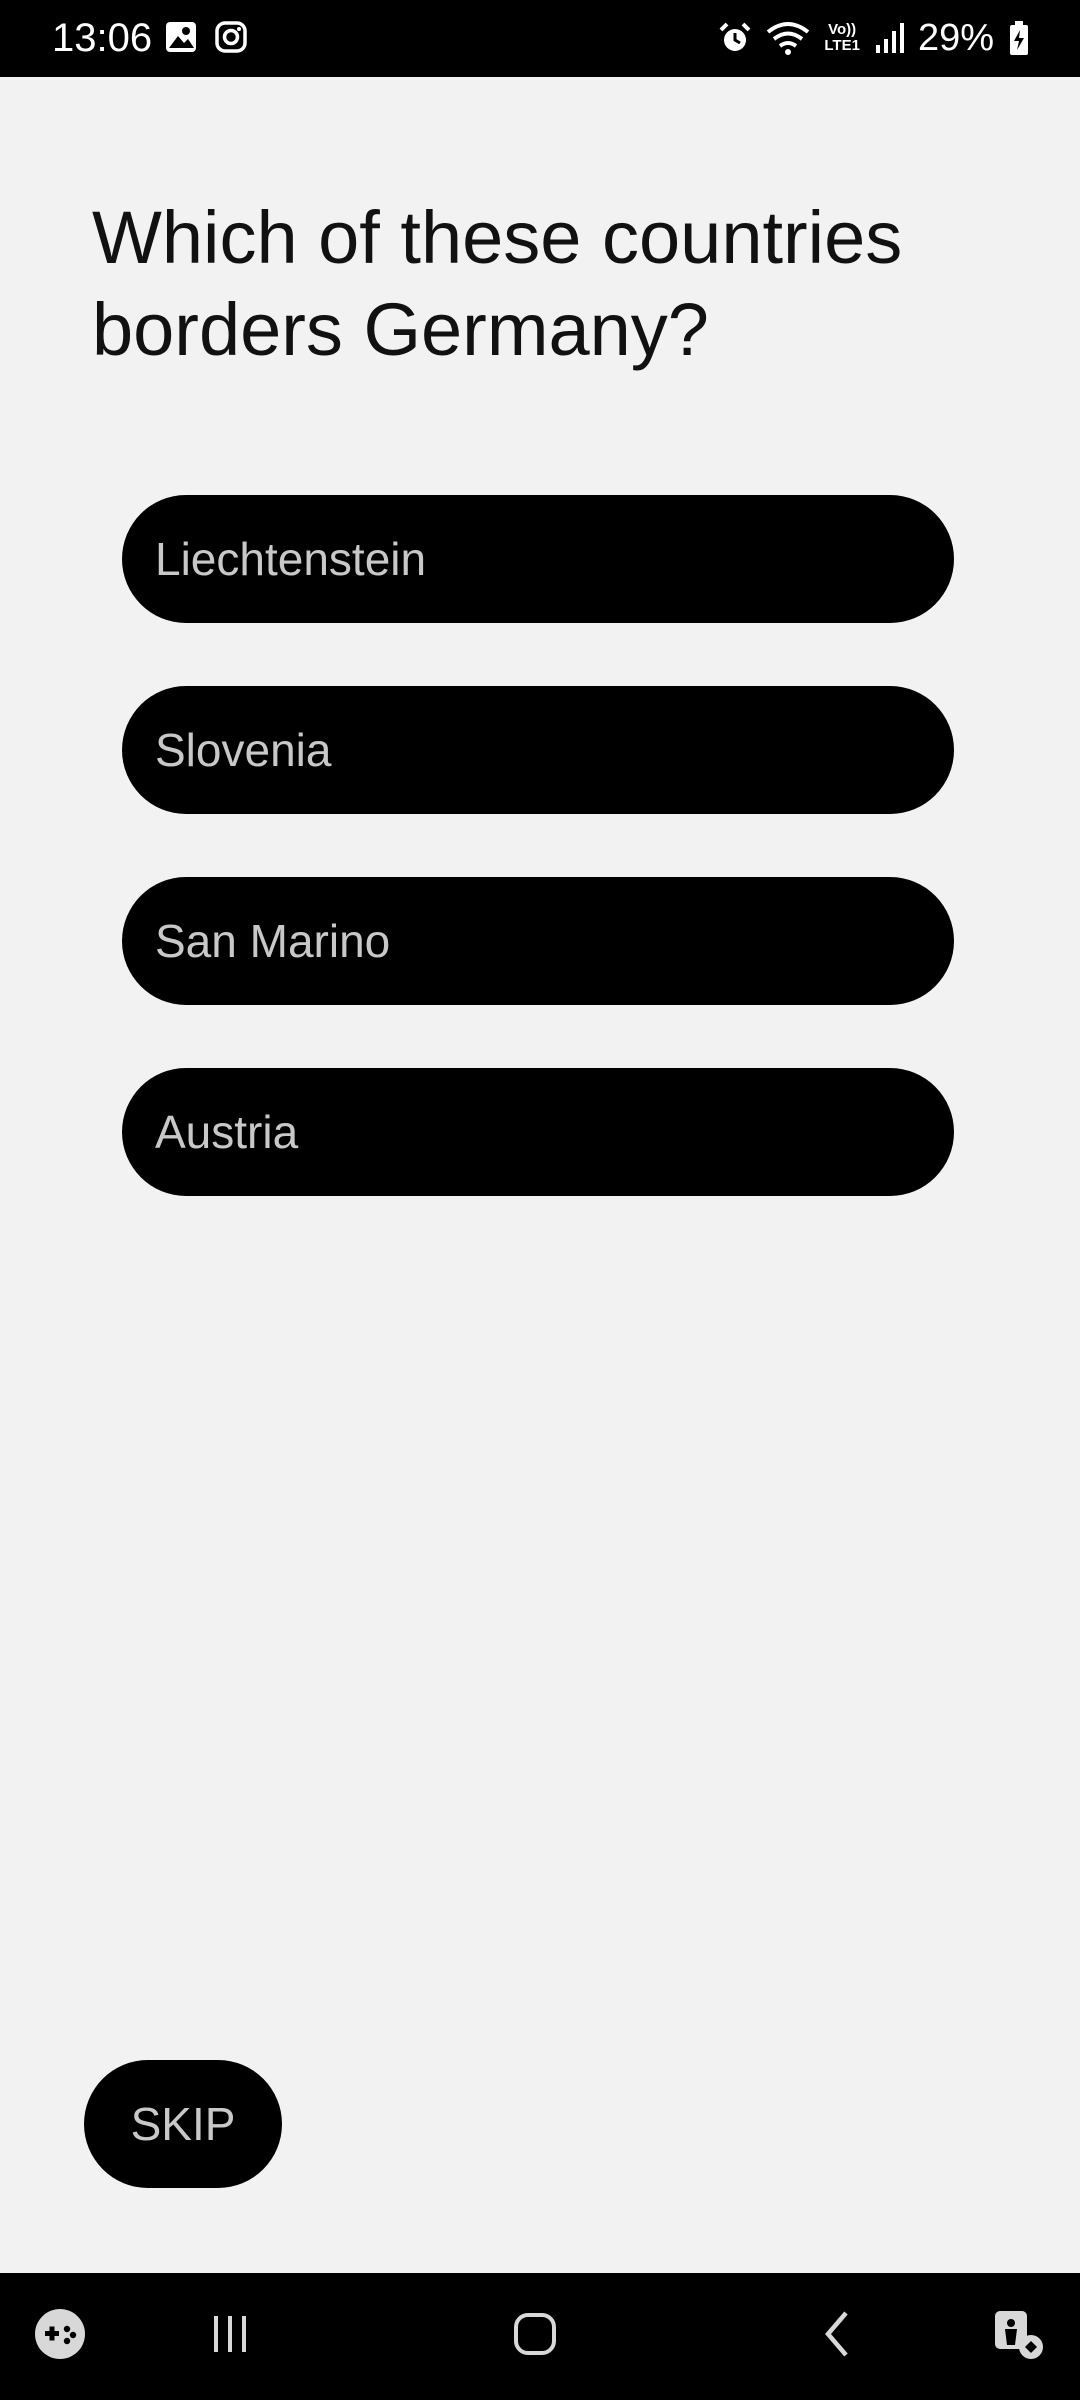 The height and width of the screenshot is (2400, 1080). I want to click on back-button, so click(837, 2336).